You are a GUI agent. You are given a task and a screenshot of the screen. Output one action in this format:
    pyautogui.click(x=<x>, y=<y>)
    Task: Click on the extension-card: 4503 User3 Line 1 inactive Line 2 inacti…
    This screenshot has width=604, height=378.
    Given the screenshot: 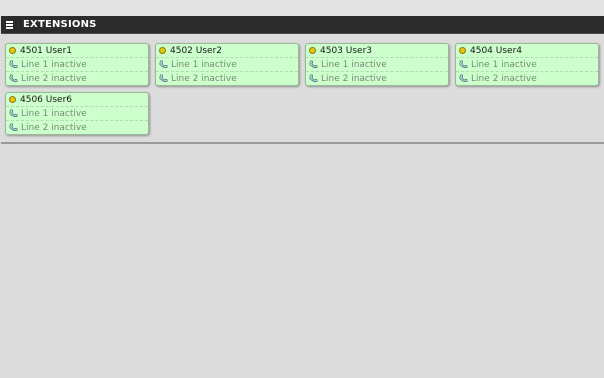 What is the action you would take?
    pyautogui.click(x=377, y=64)
    